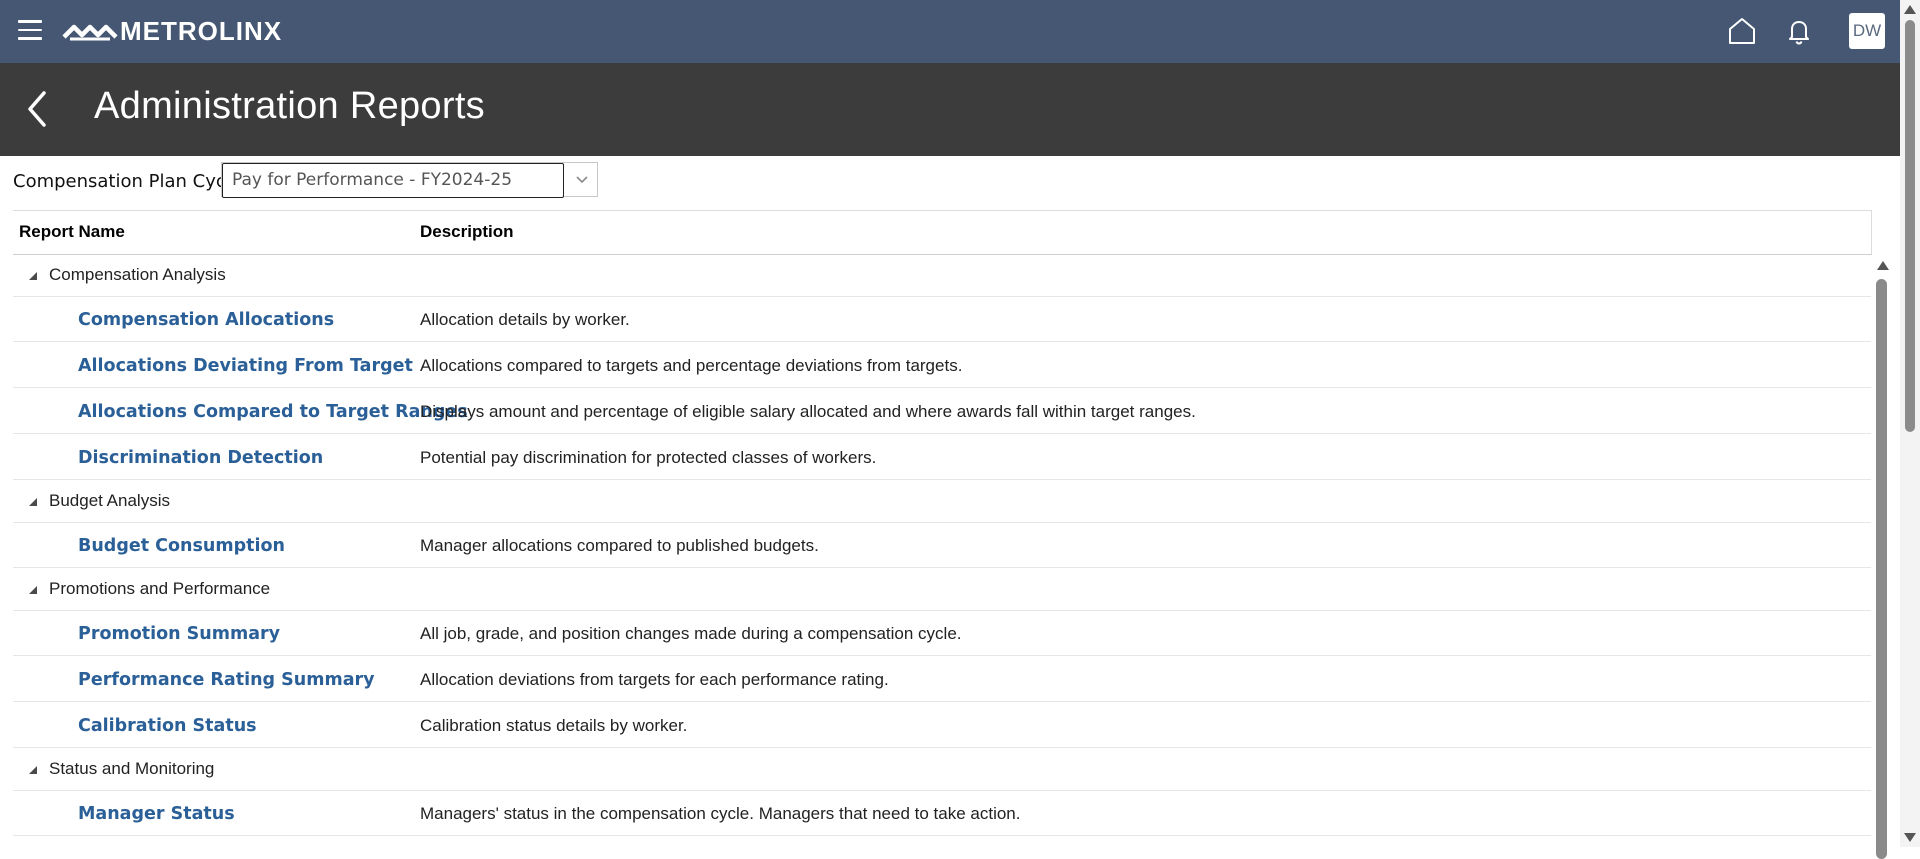  I want to click on report-link: Manager Status, so click(156, 814).